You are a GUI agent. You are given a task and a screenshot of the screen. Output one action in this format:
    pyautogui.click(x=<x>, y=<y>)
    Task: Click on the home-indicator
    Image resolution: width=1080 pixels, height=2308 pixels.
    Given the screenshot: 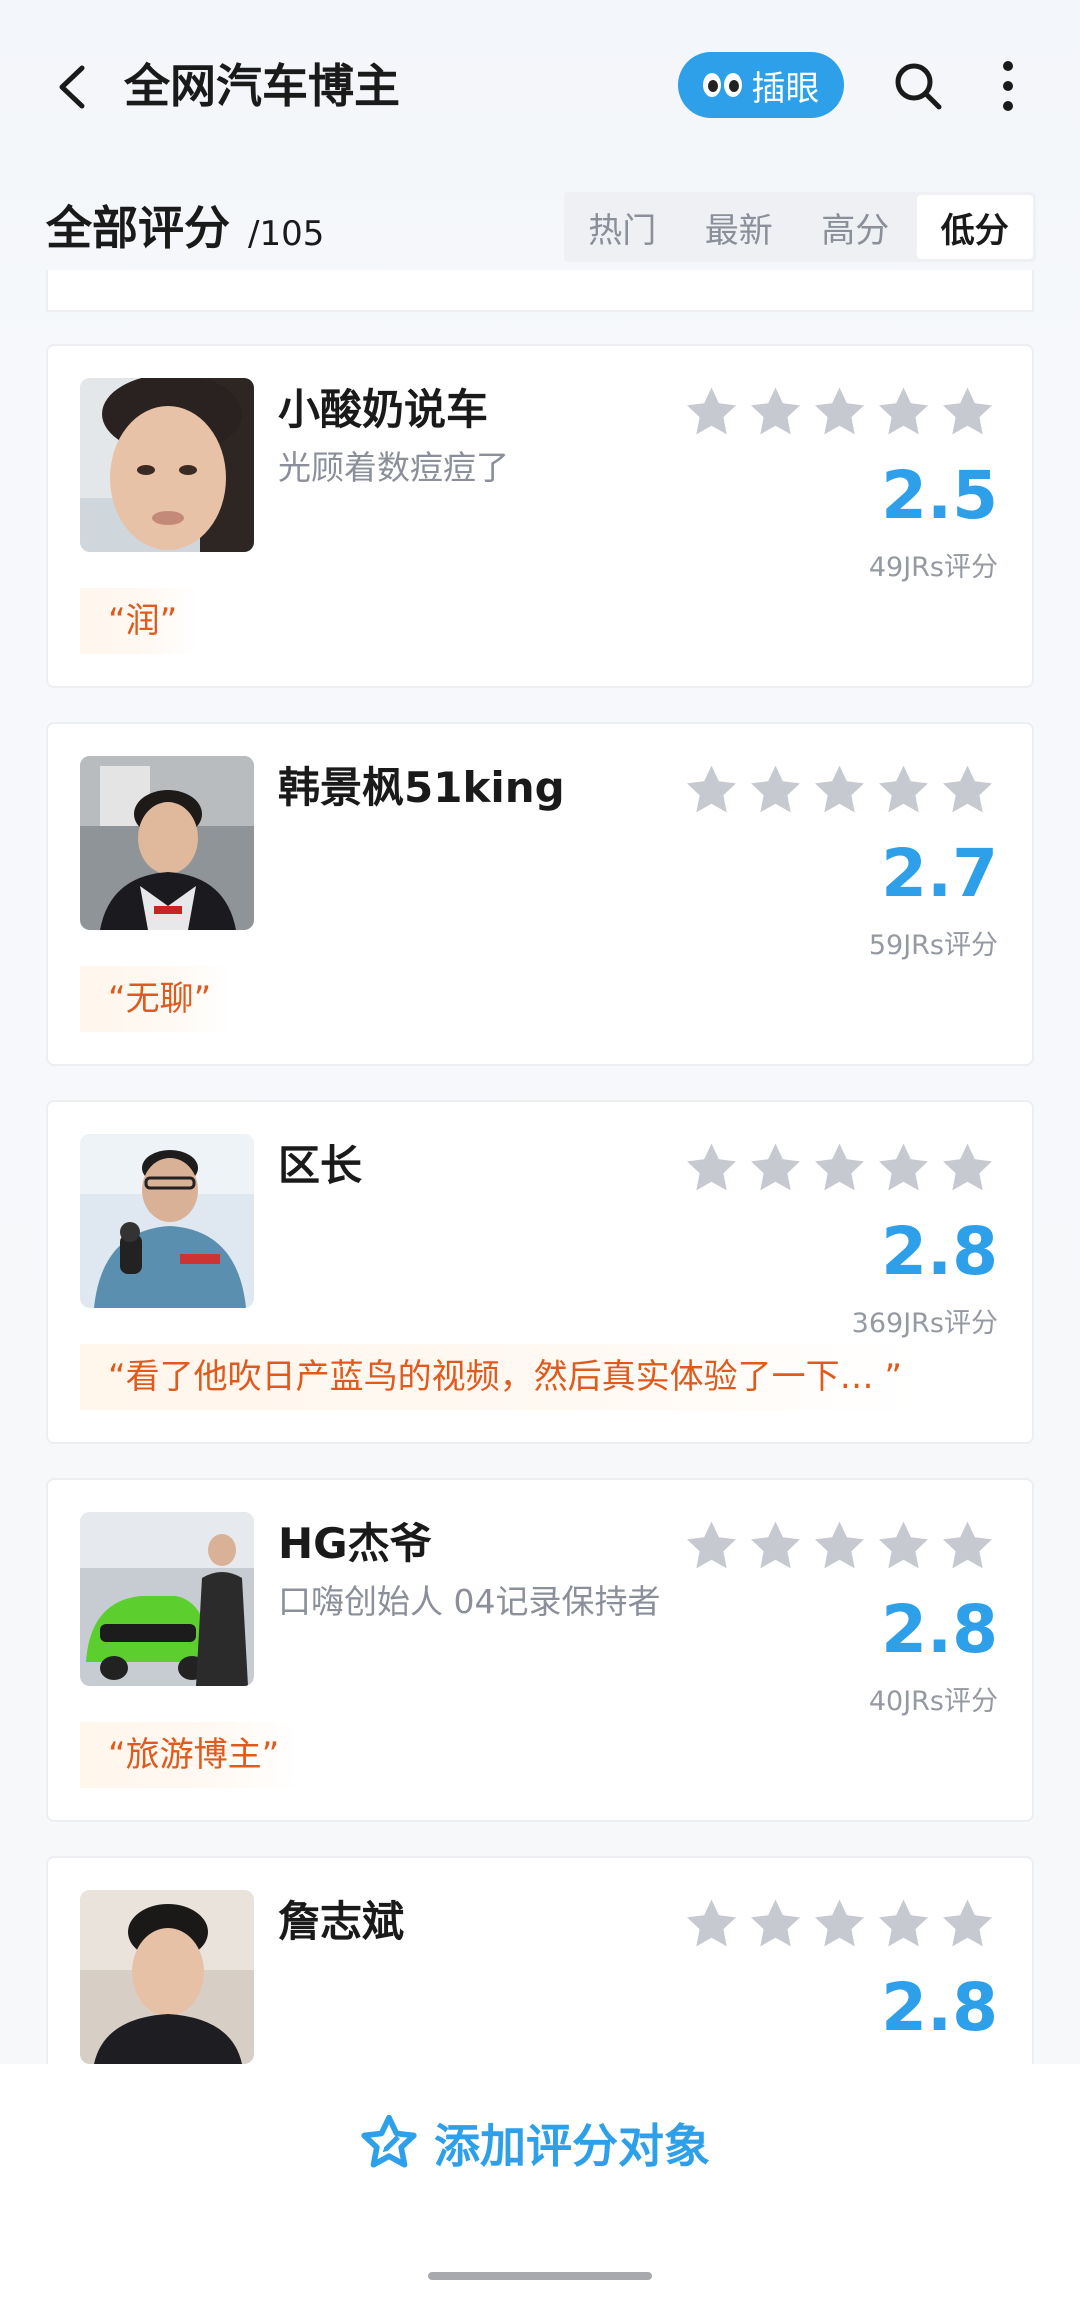 What is the action you would take?
    pyautogui.click(x=540, y=2276)
    